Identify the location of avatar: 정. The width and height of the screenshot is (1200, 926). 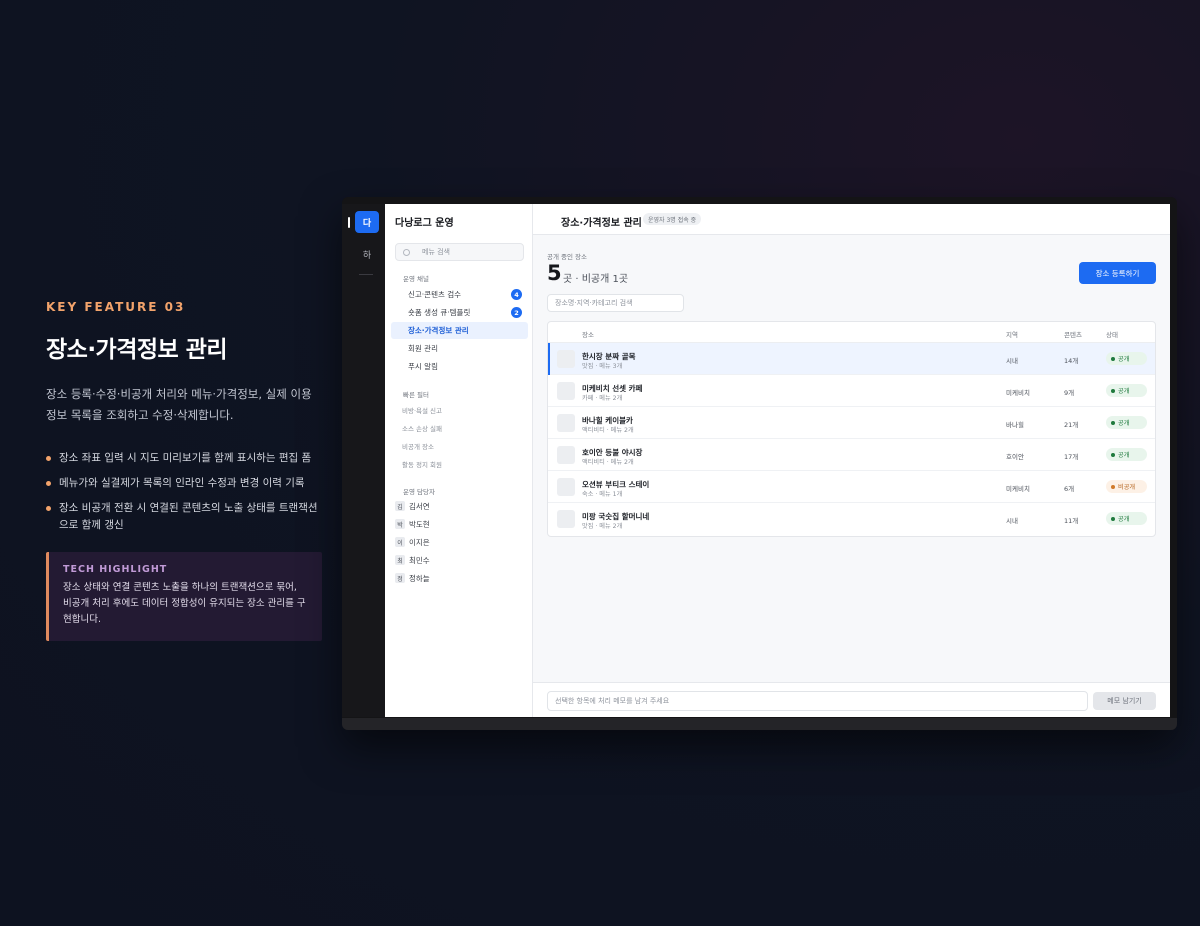
(400, 578).